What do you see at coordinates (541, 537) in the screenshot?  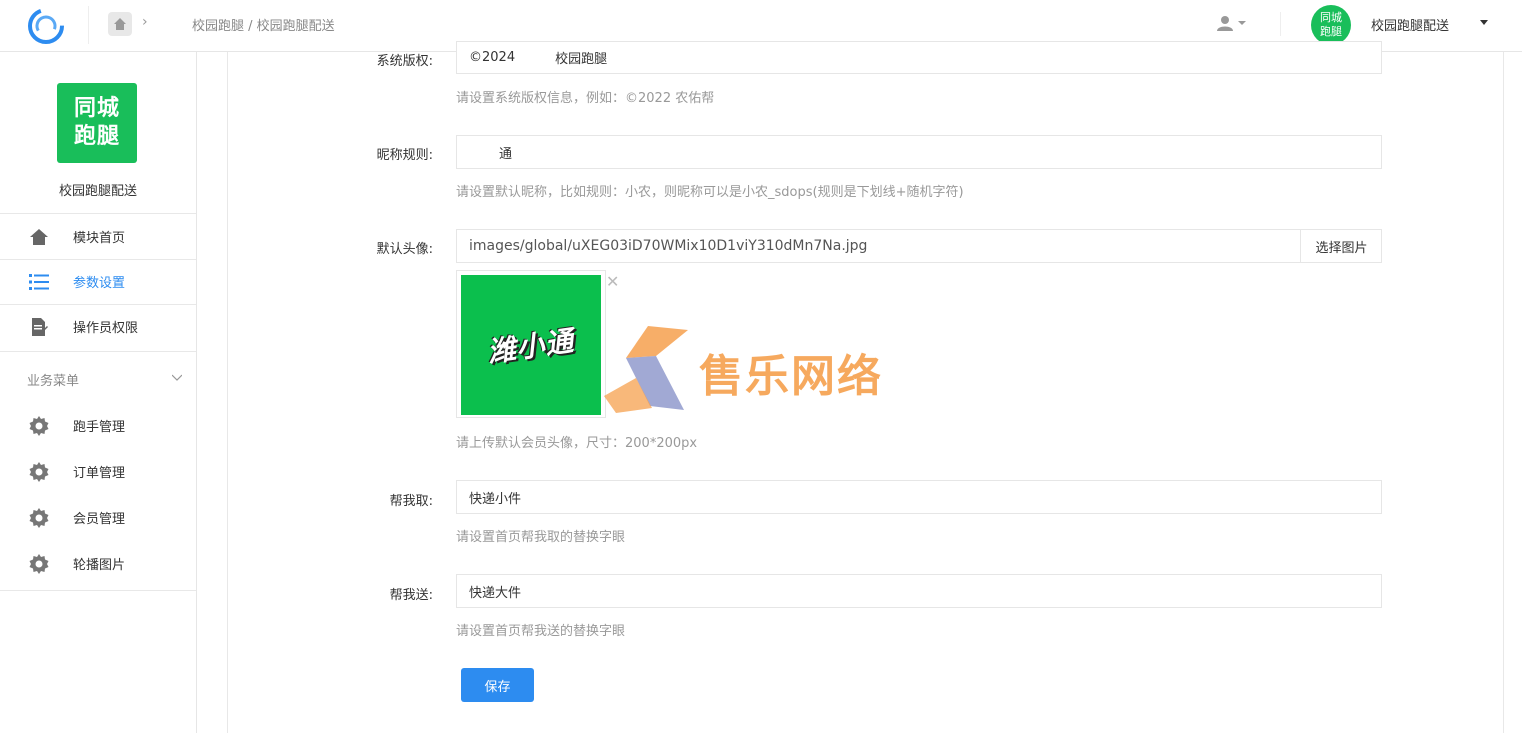 I see `fetch-hint: 请设置首页帮我取的替换字眼` at bounding box center [541, 537].